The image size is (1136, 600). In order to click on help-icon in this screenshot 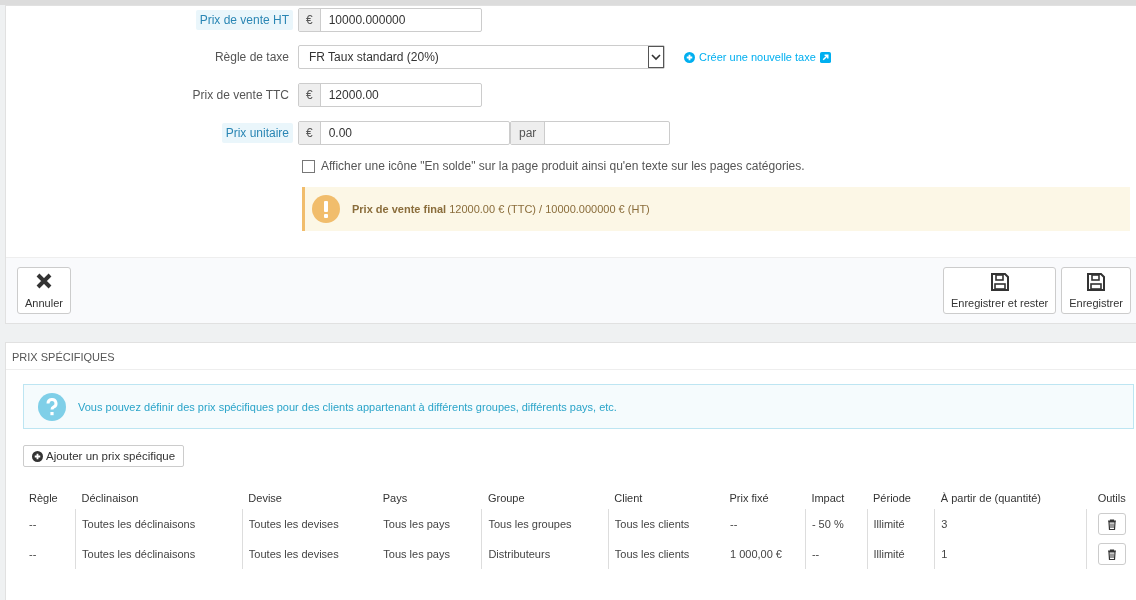, I will do `click(52, 406)`.